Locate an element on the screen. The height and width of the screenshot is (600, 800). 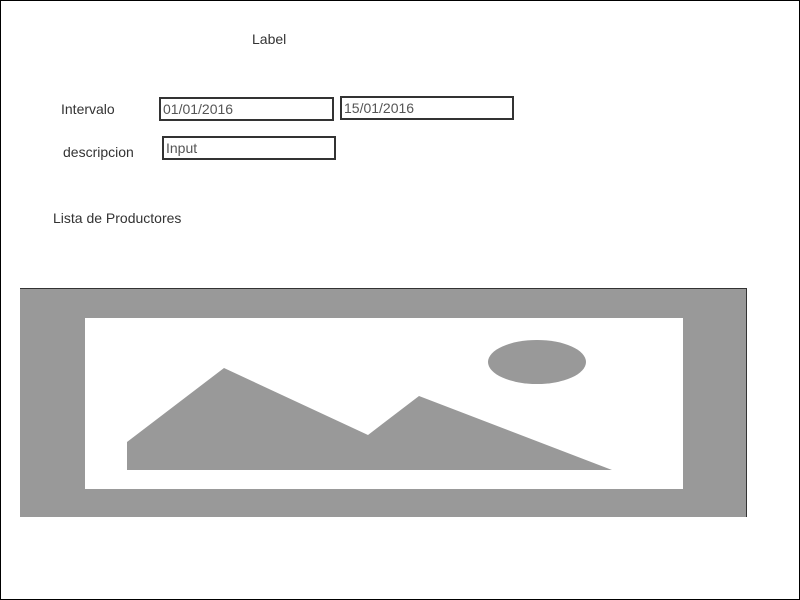
producers-list-label: Lista de Productores is located at coordinates (117, 218).